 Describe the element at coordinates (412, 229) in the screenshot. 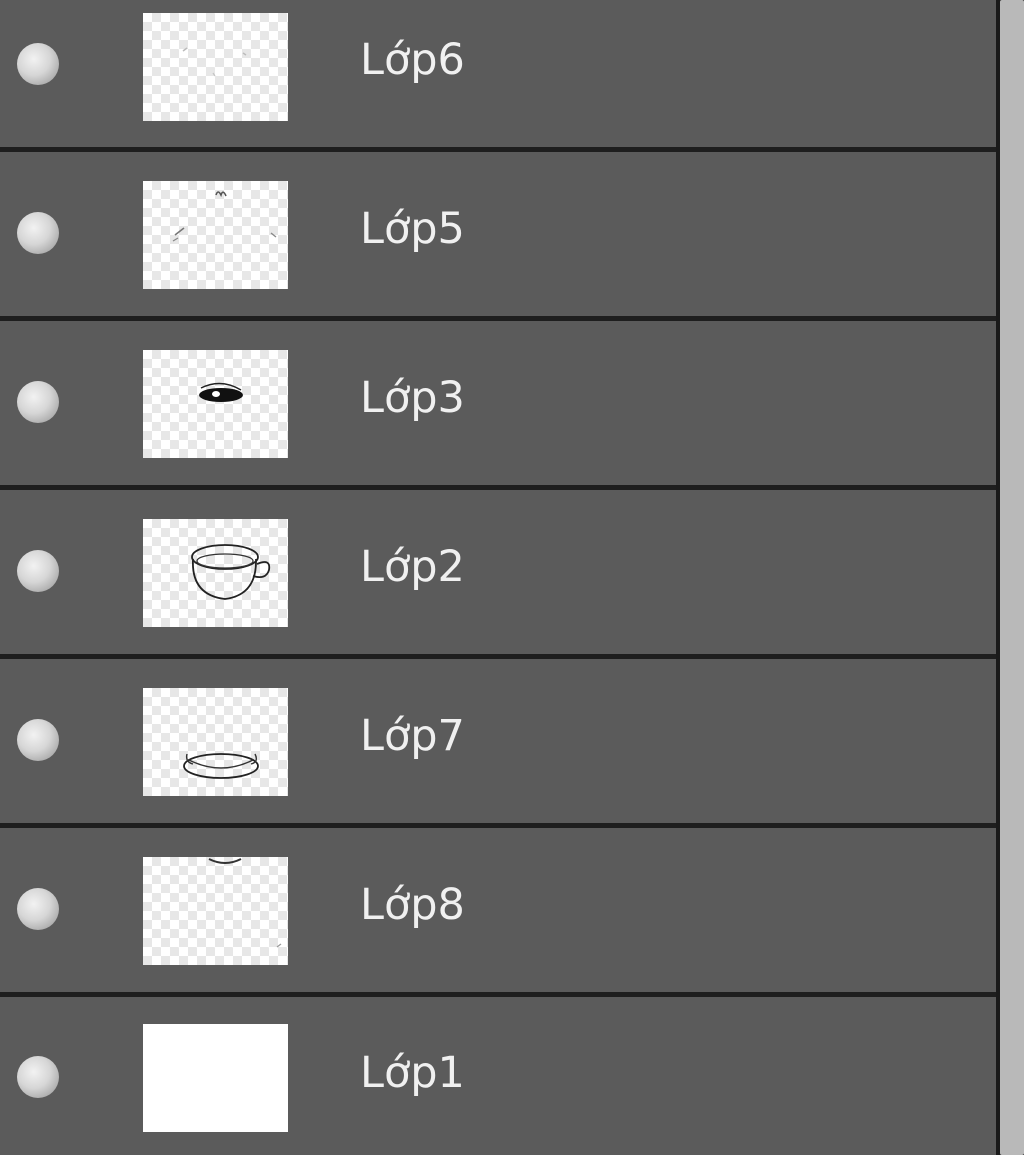

I see `layer-name-label: Lớp5` at that location.